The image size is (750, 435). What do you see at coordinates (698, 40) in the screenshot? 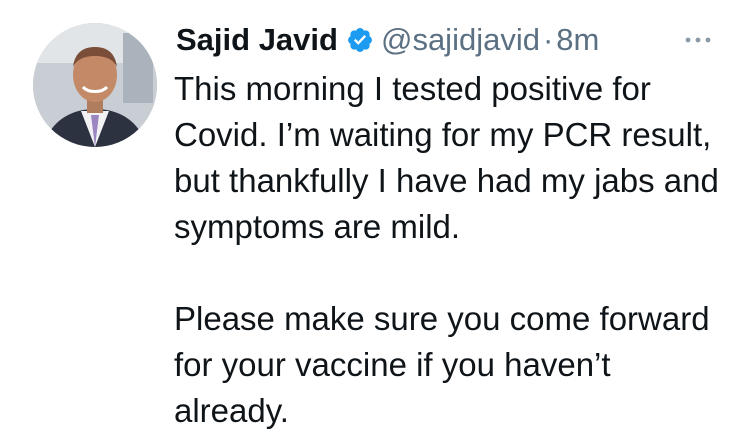
I see `more-horizontal-icon` at bounding box center [698, 40].